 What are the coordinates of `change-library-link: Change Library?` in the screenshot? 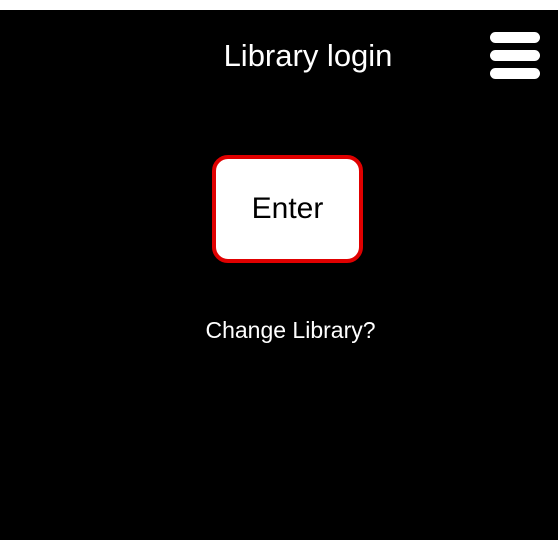 It's located at (279, 330).